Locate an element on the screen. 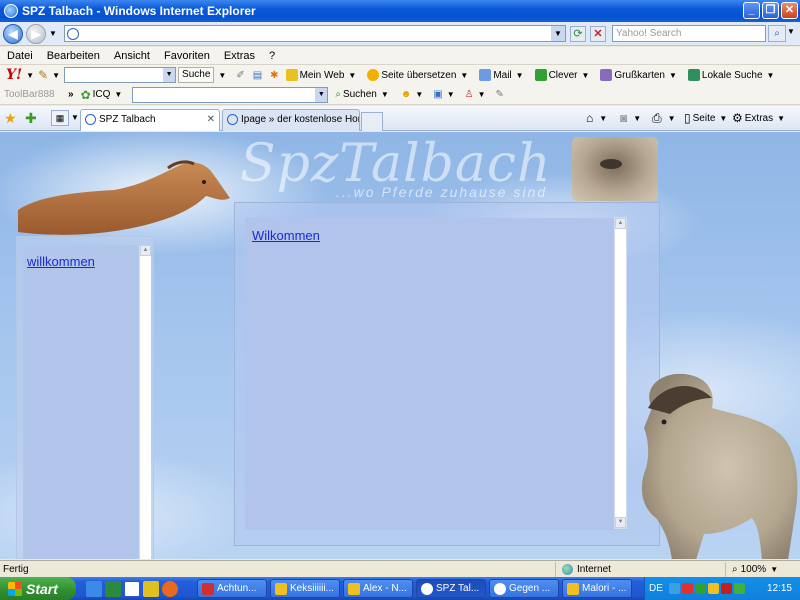 This screenshot has height=600, width=800. mail-label: Mail is located at coordinates (502, 75).